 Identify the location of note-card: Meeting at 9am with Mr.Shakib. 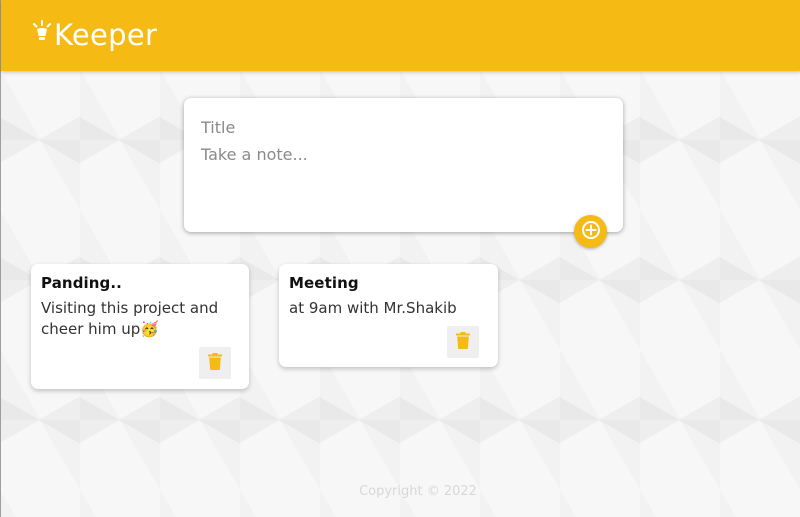
(388, 315).